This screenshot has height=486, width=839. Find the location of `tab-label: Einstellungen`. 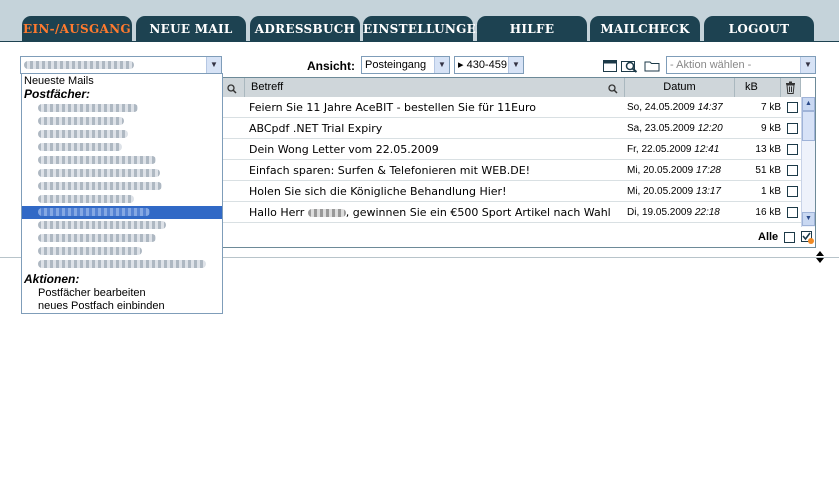

tab-label: Einstellungen is located at coordinates (425, 29).